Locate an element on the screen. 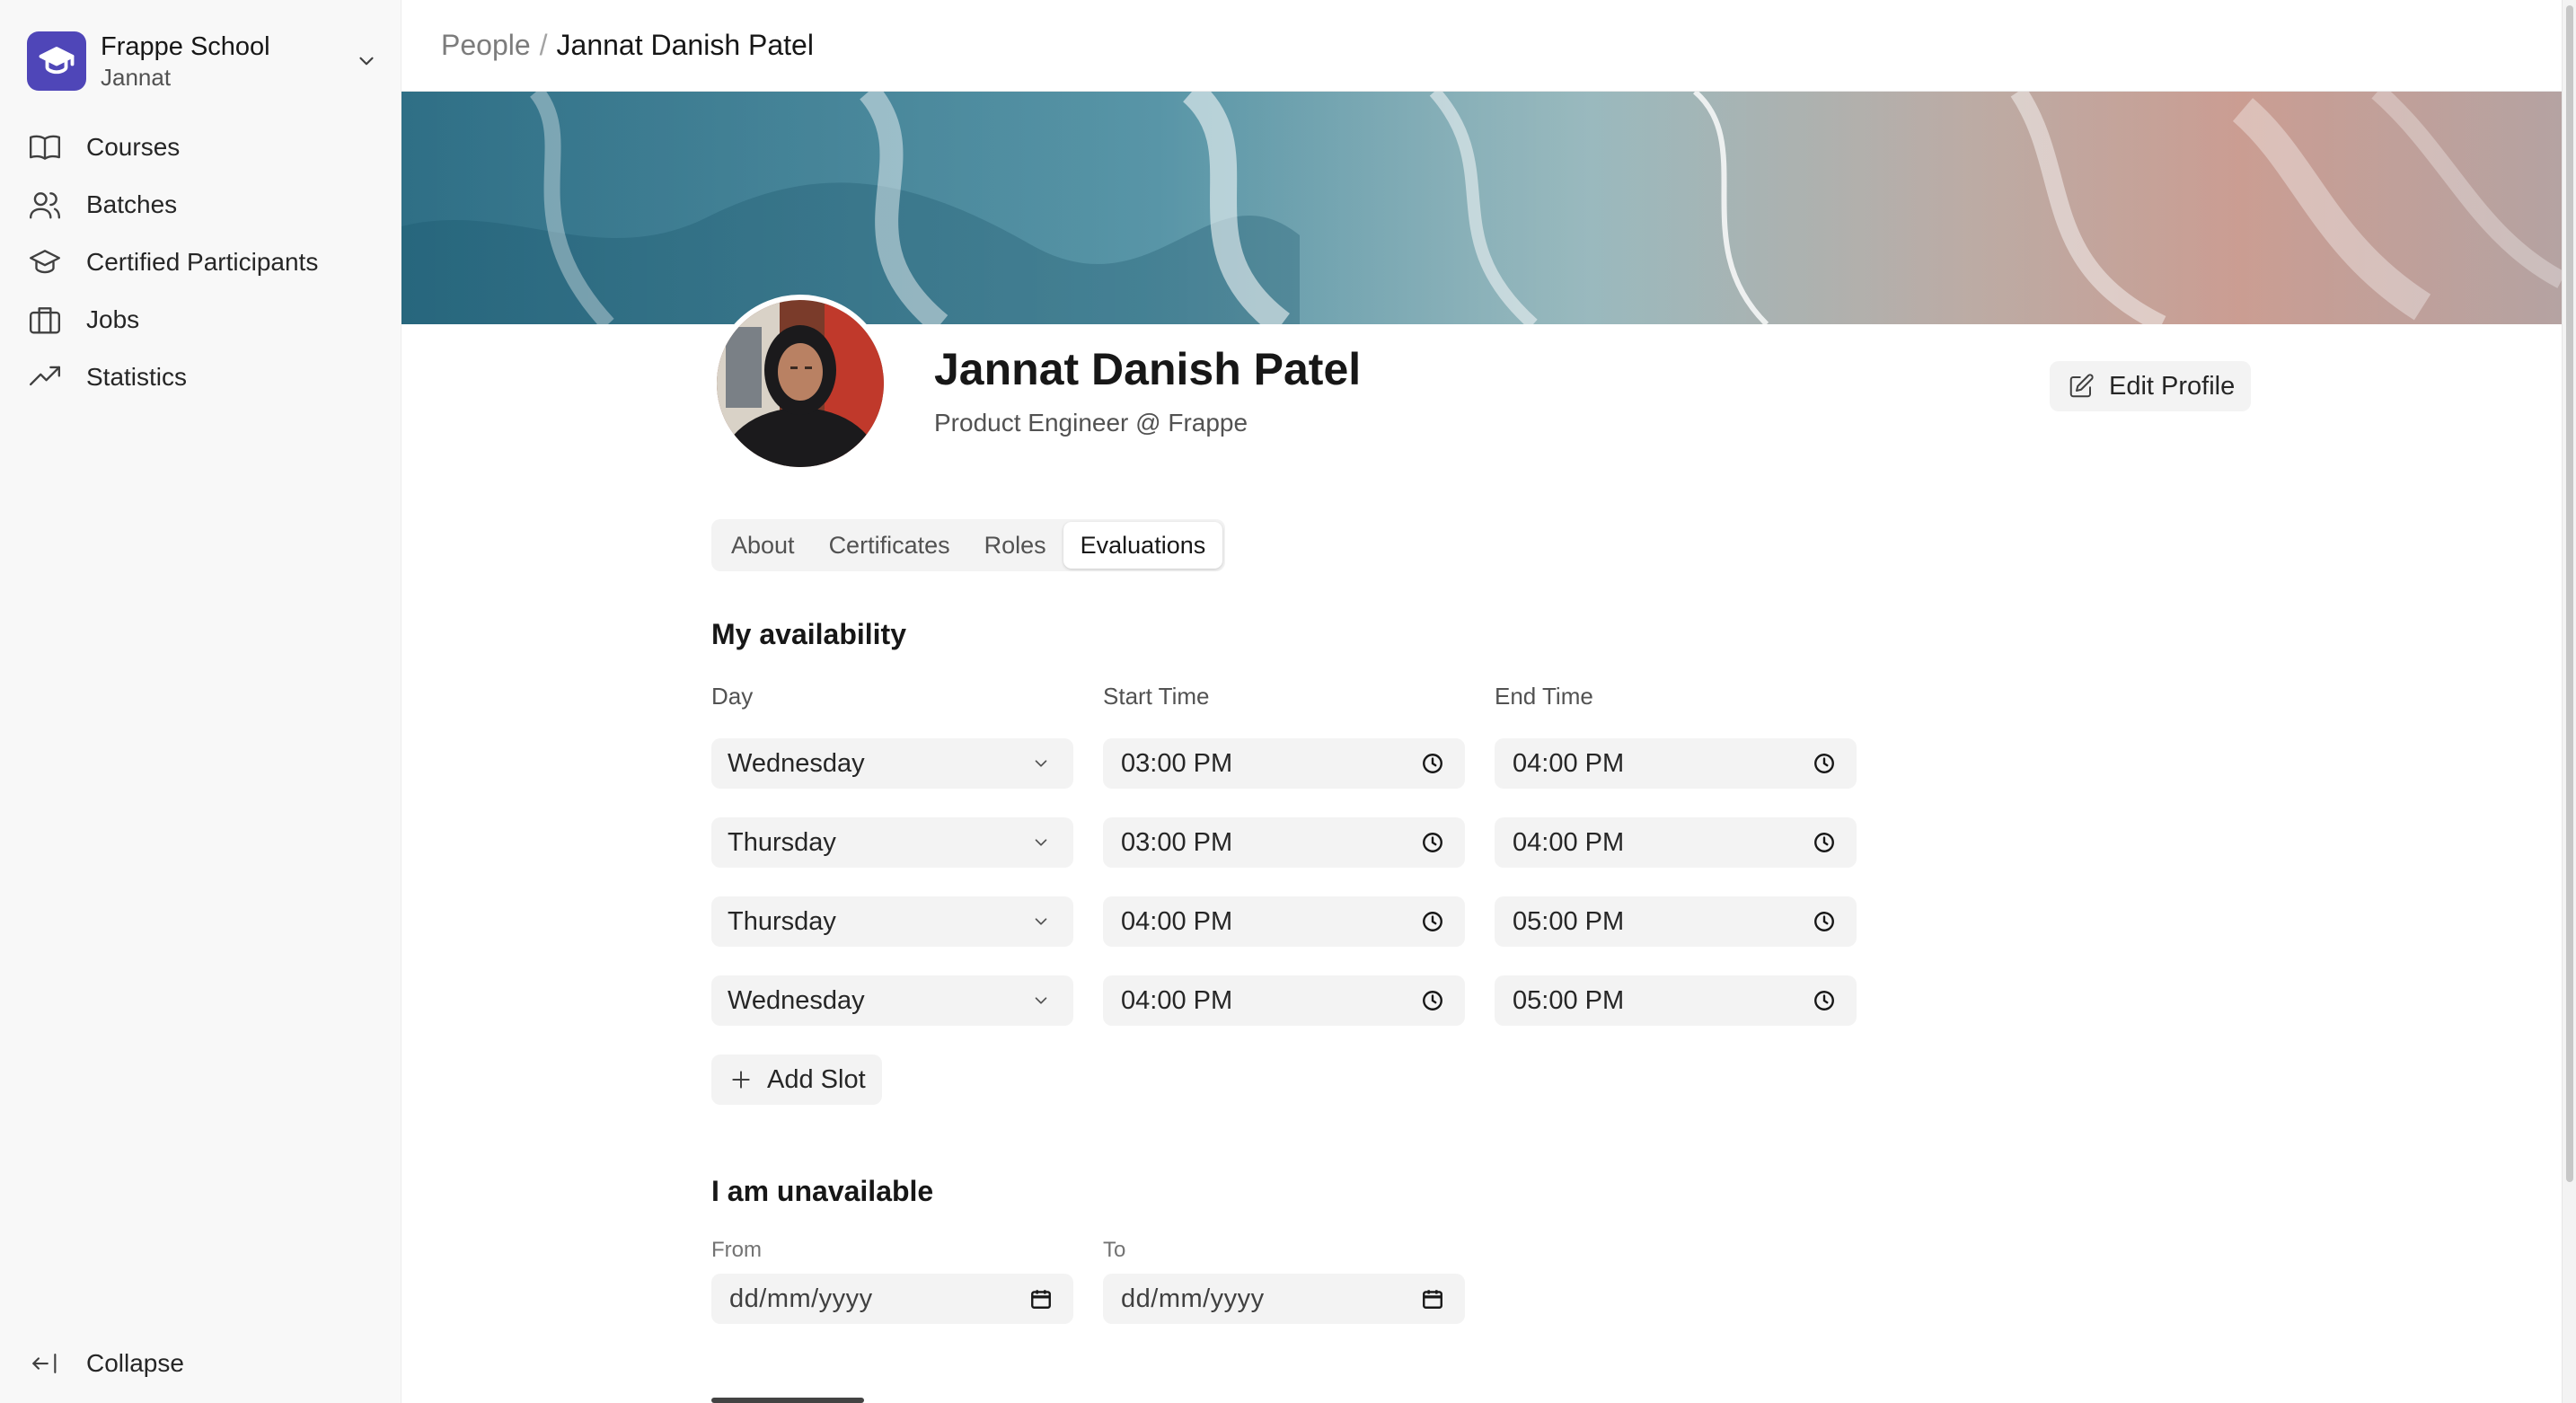 This screenshot has height=1403, width=2576. sidebar-item-label: Statistics is located at coordinates (137, 377).